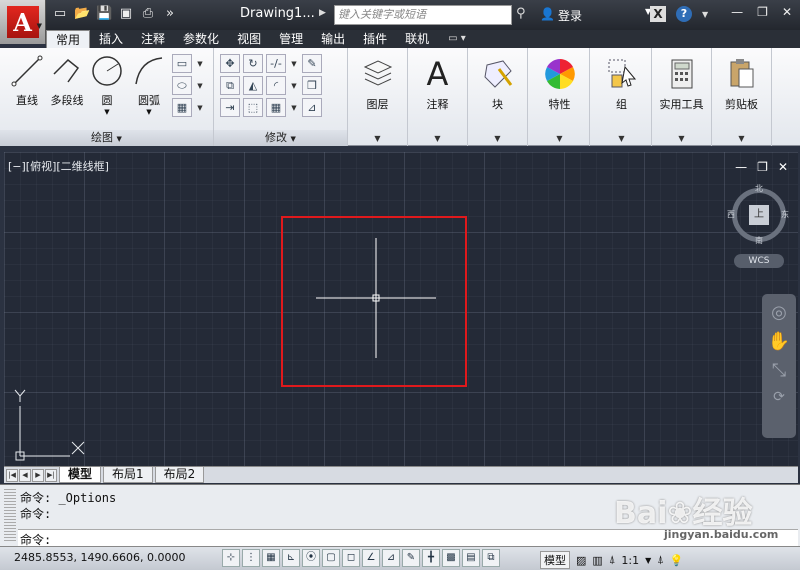  What do you see at coordinates (251, 558) in the screenshot?
I see `snap-mode-icon: ⋮` at bounding box center [251, 558].